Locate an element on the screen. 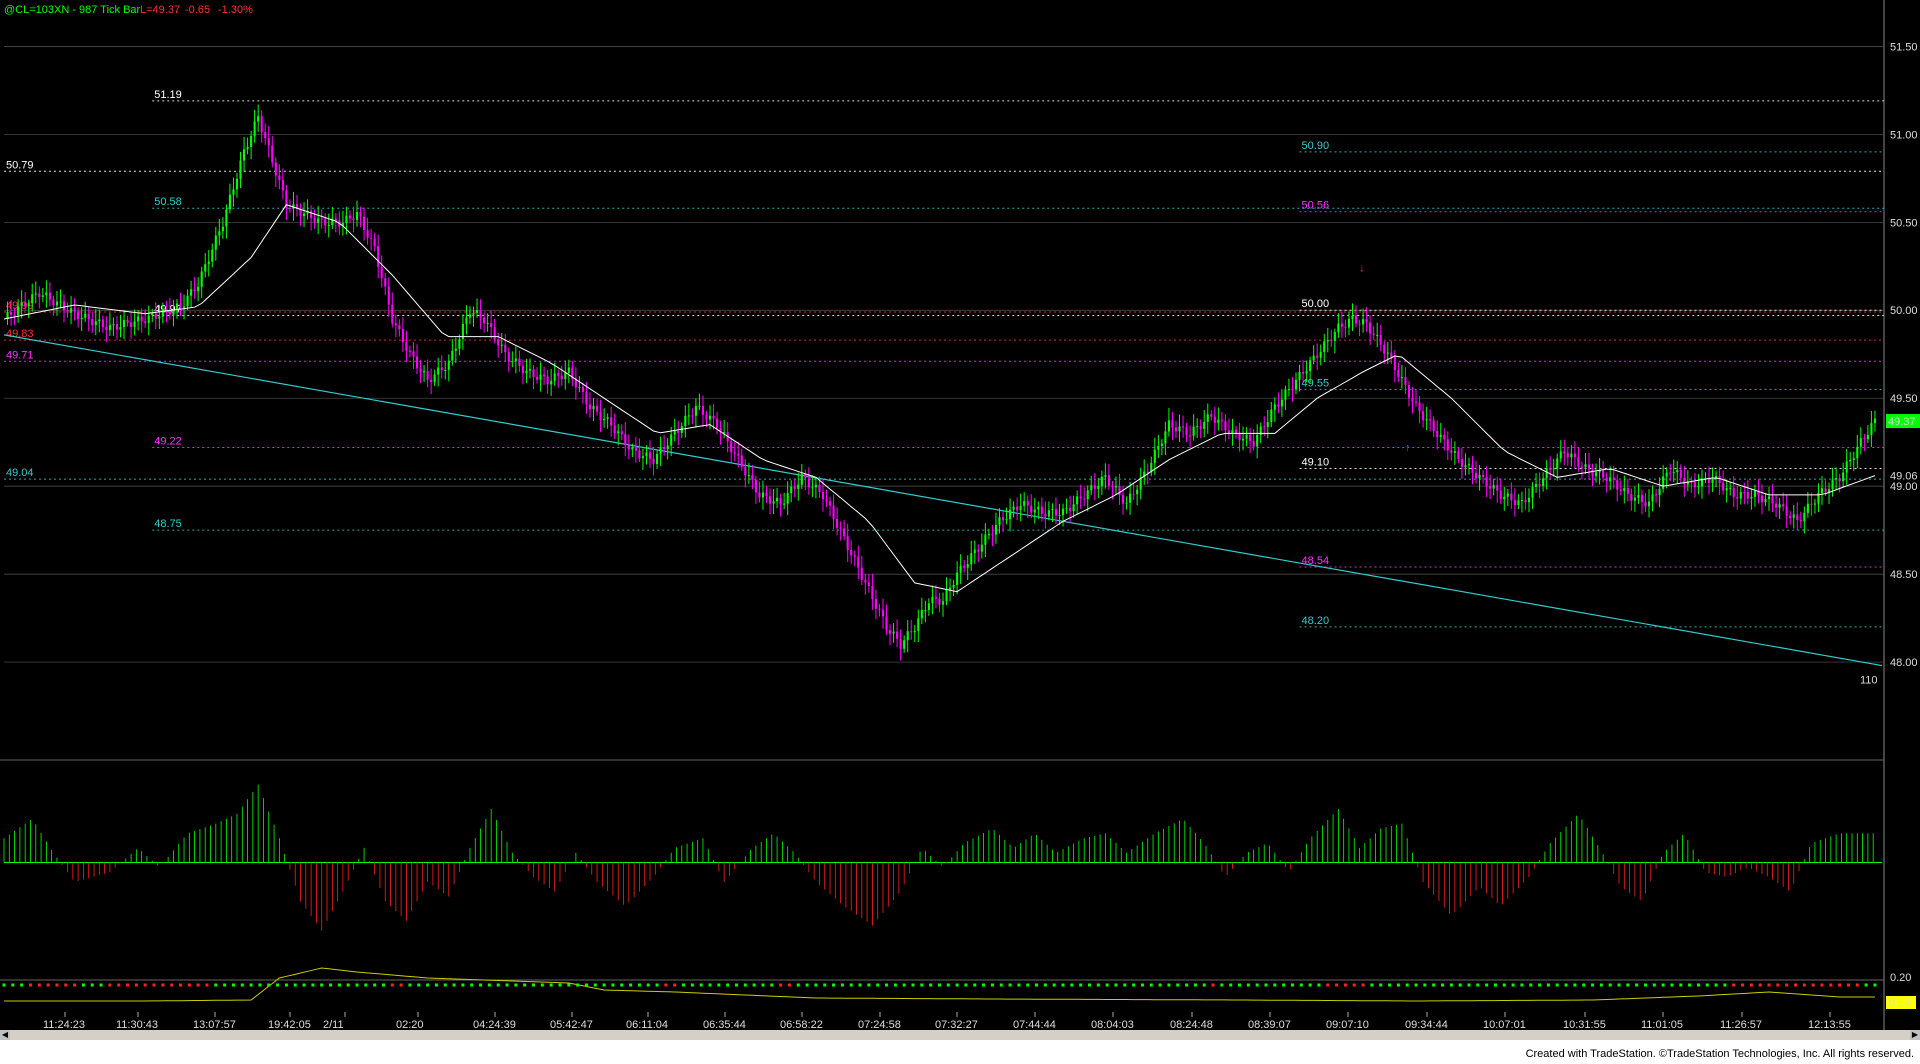 Image resolution: width=1920 pixels, height=1064 pixels. level-label: 50.90 is located at coordinates (1316, 146).